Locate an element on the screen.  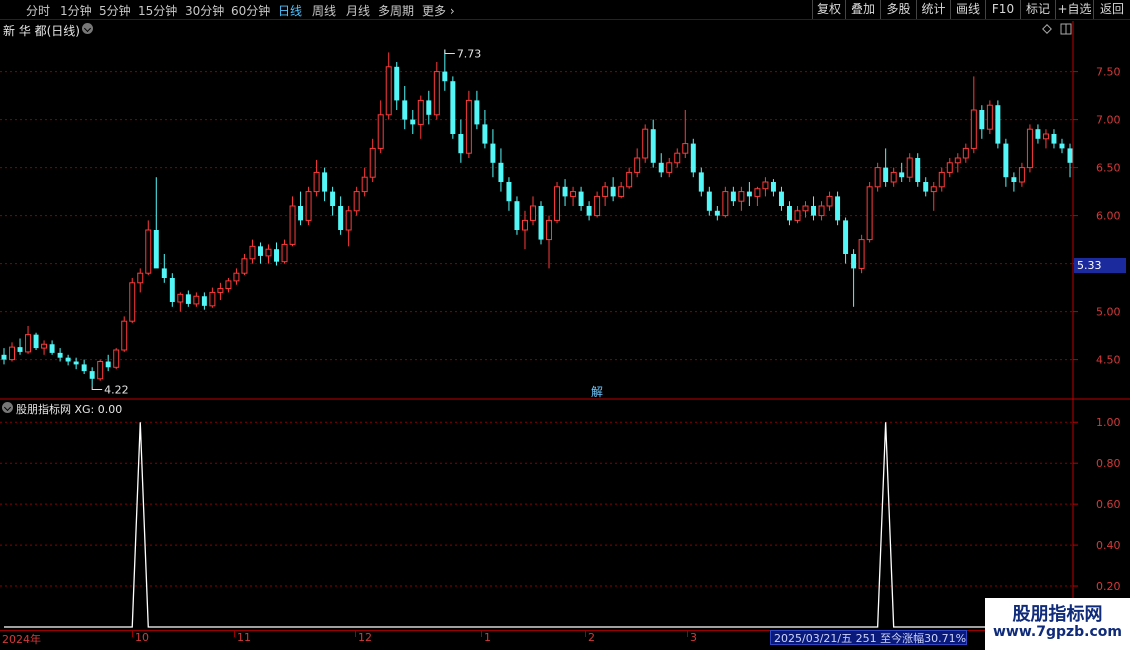
ind-y-tick-label-1: 0.80 is located at coordinates (1108, 463).